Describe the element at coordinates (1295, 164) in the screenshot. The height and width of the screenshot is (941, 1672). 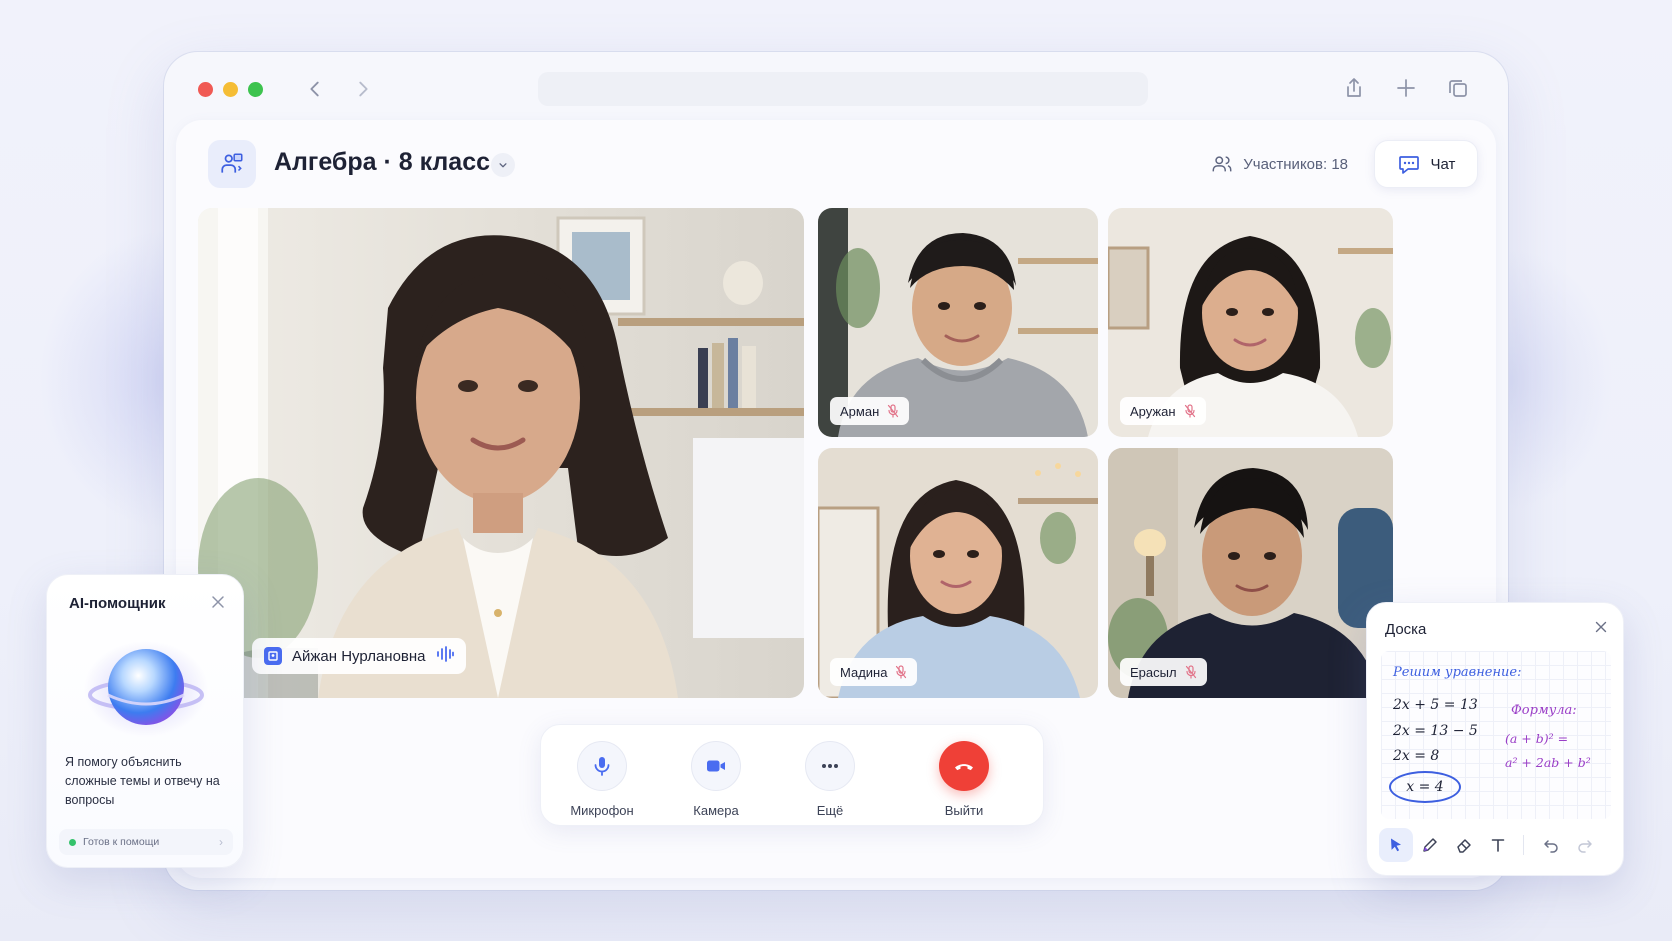
I see `participants-label: Участников: 18` at that location.